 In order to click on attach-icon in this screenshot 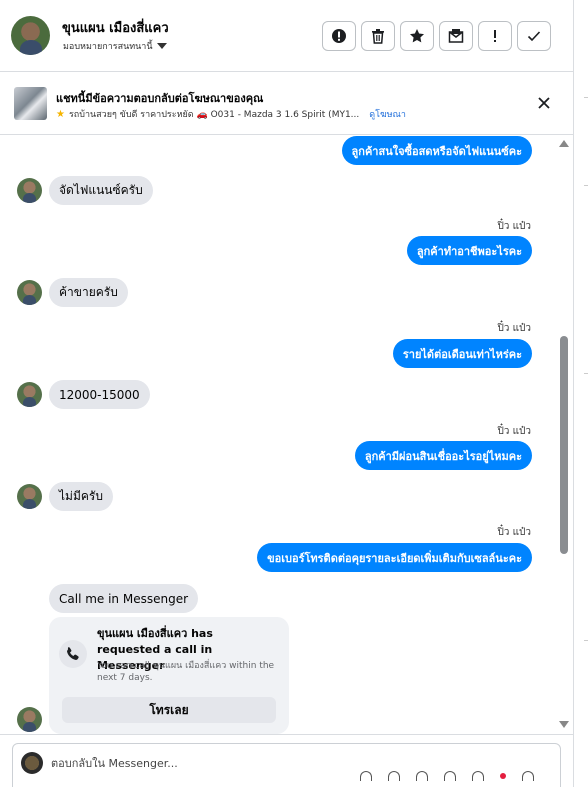, I will do `click(366, 776)`.